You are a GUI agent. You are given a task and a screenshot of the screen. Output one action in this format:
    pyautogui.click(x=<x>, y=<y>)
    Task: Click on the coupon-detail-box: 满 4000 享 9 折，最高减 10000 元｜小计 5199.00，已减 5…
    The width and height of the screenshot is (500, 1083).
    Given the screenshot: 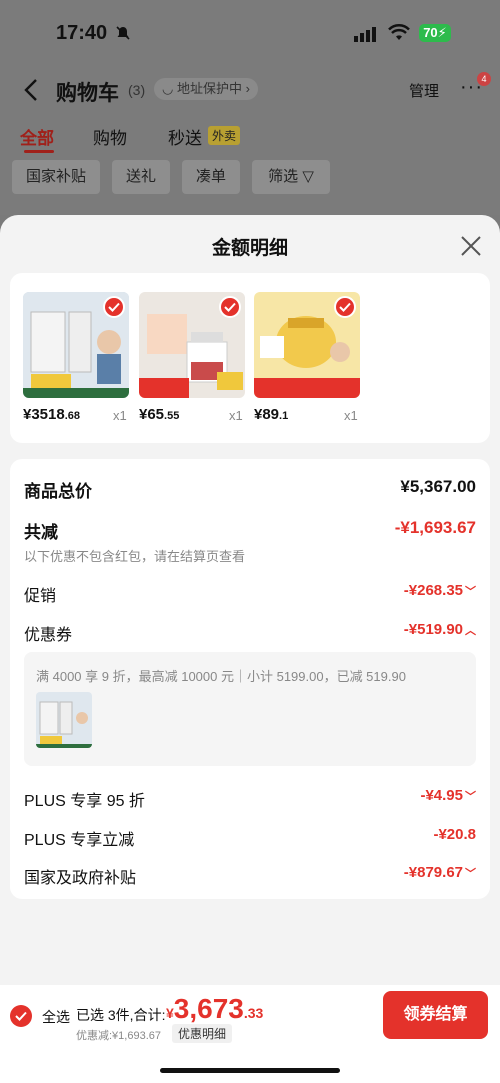 What is the action you would take?
    pyautogui.click(x=250, y=709)
    